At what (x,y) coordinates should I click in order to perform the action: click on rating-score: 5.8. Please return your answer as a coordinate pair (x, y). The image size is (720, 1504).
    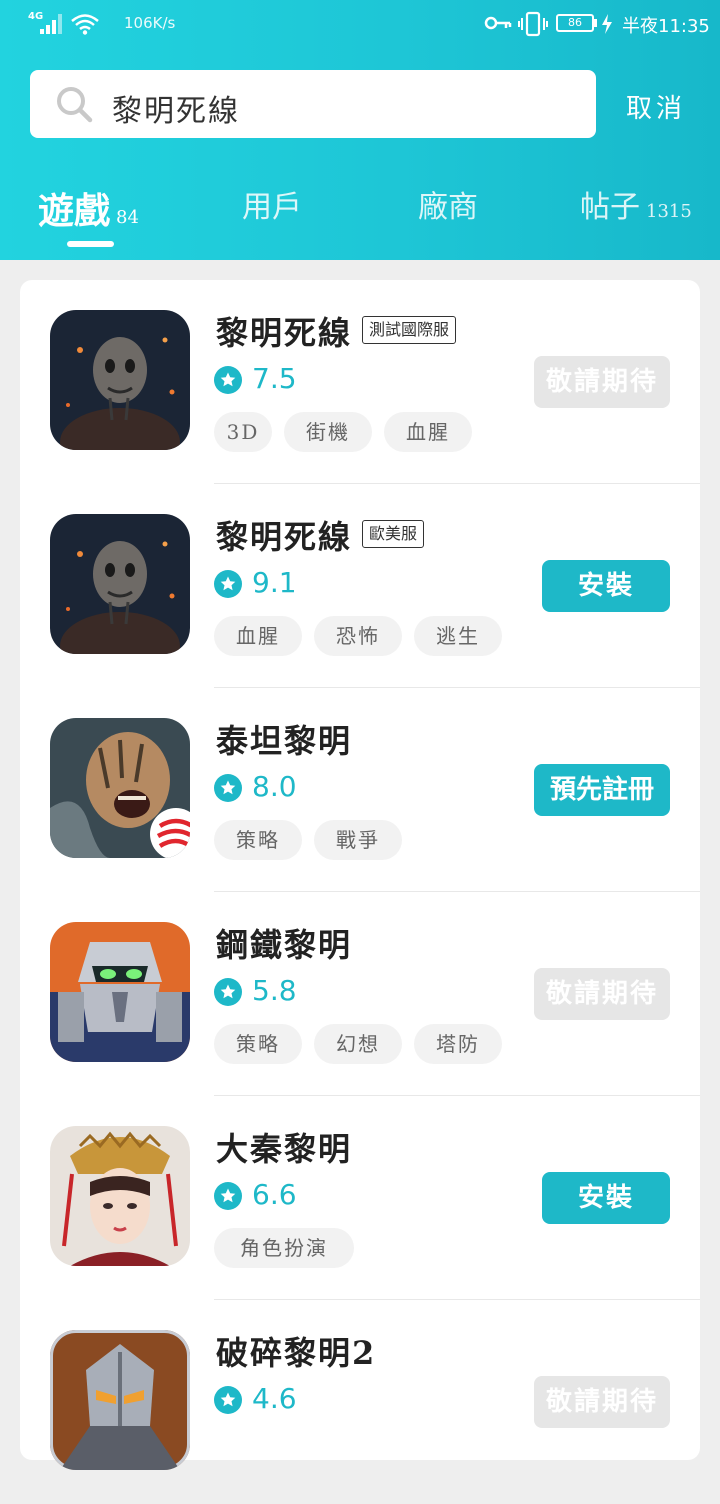
    Looking at the image, I should click on (274, 990).